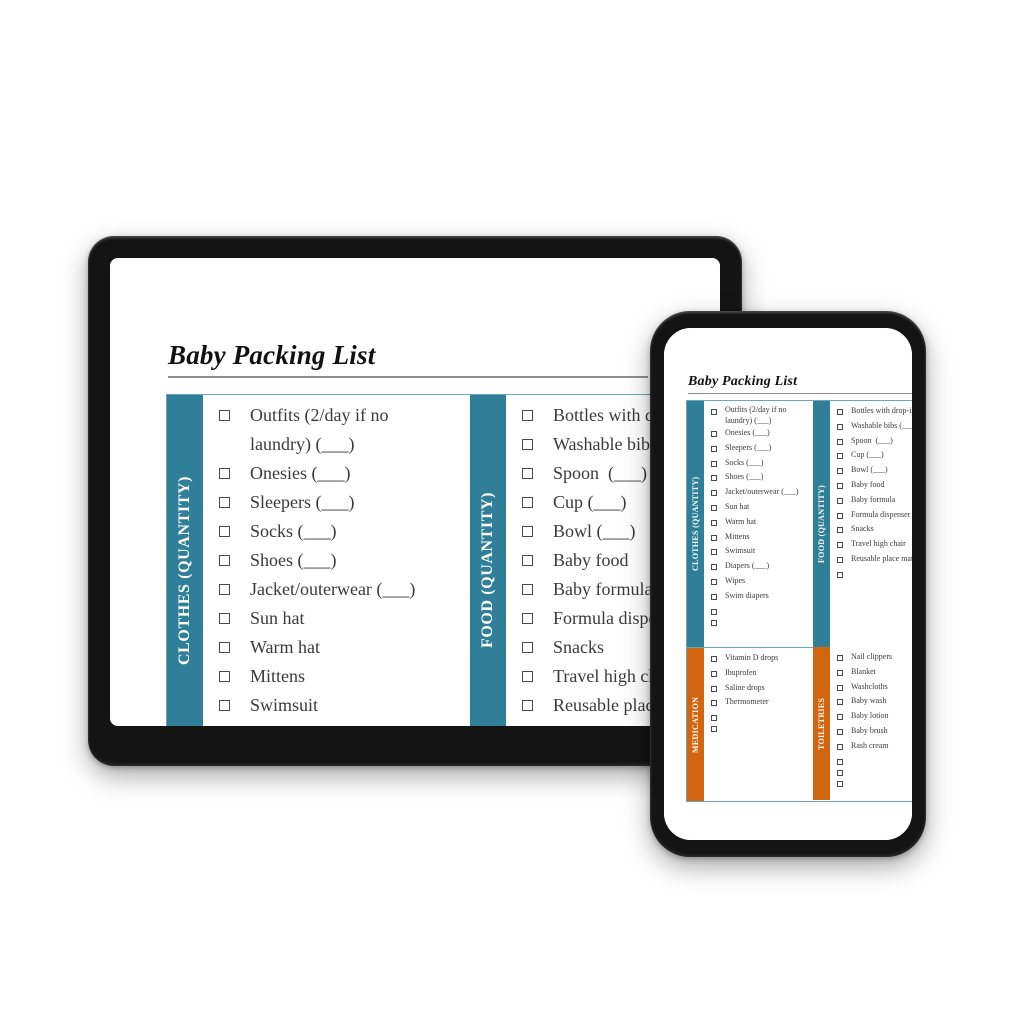  What do you see at coordinates (871, 455) in the screenshot?
I see `list-item: Cup (___)` at bounding box center [871, 455].